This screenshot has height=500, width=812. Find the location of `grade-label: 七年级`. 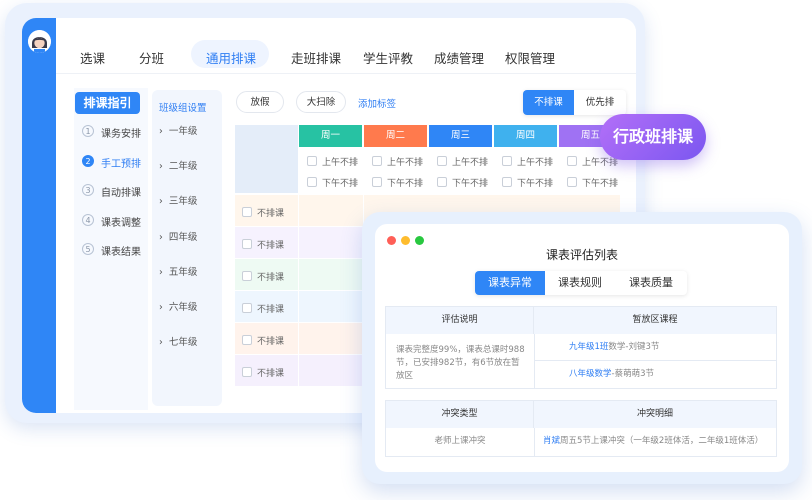

grade-label: 七年级 is located at coordinates (183, 342).